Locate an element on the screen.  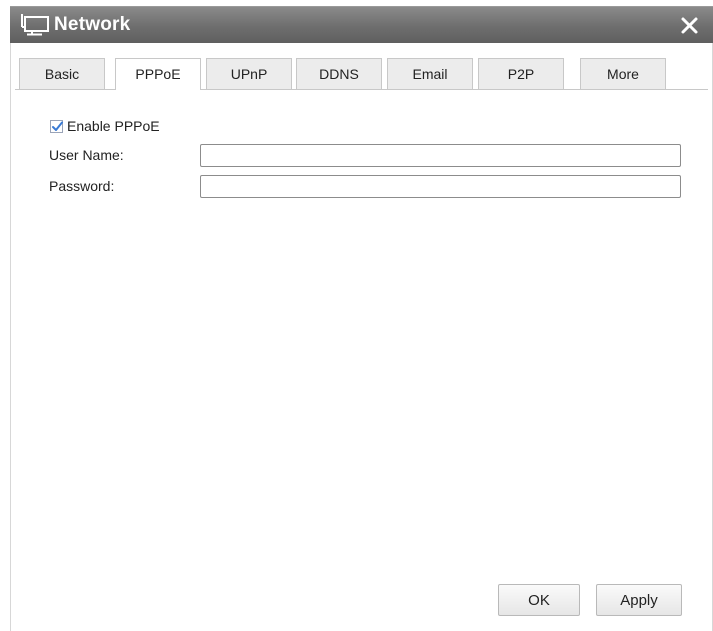
tab-upnp: UPnP is located at coordinates (249, 73).